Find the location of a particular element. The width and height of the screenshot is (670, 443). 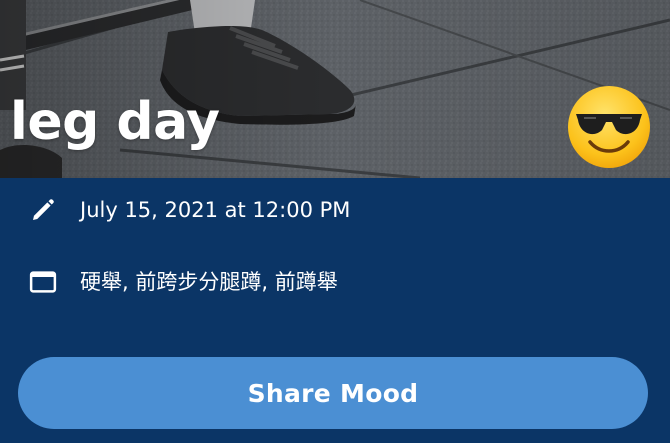

date-text: July 15, 2021 at 12:00 PM is located at coordinates (215, 210).